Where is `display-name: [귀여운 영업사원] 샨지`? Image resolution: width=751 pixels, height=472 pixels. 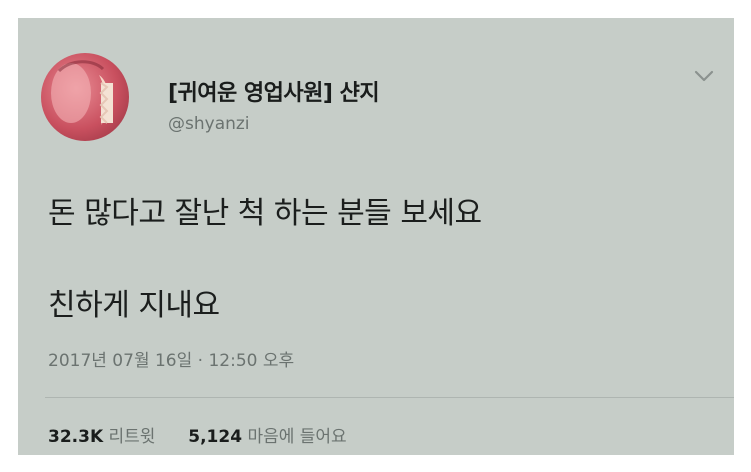
display-name: [귀여운 영업사원] 샨지 is located at coordinates (274, 91).